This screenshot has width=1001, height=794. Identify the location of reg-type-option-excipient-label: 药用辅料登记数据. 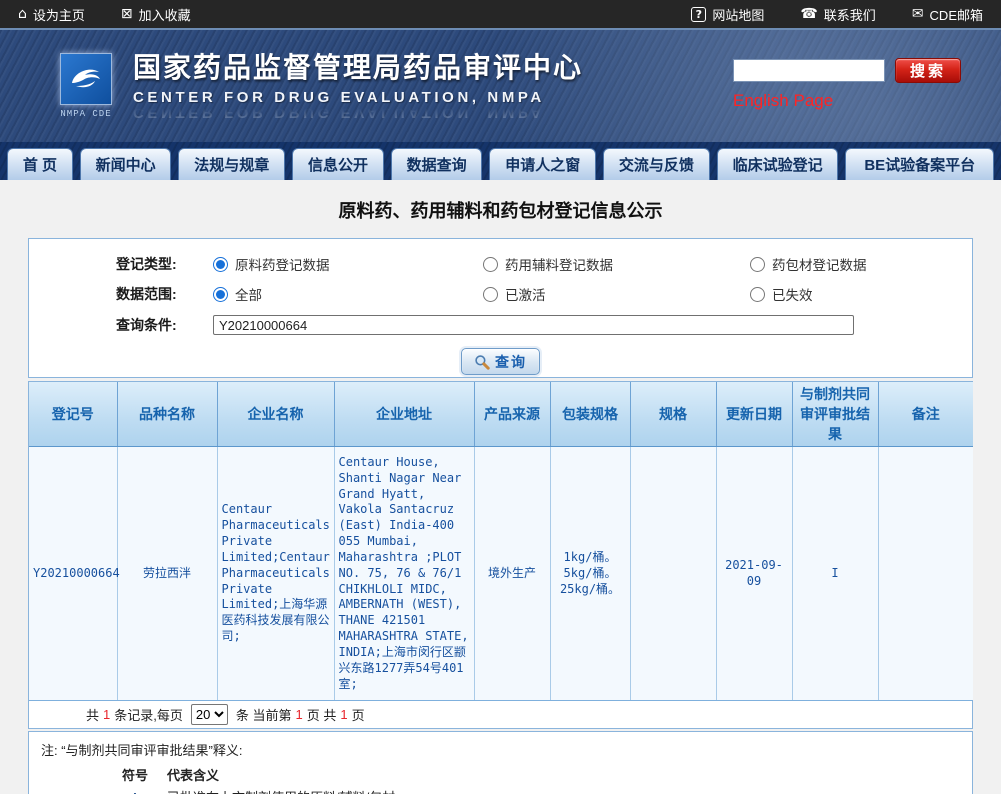
(559, 265).